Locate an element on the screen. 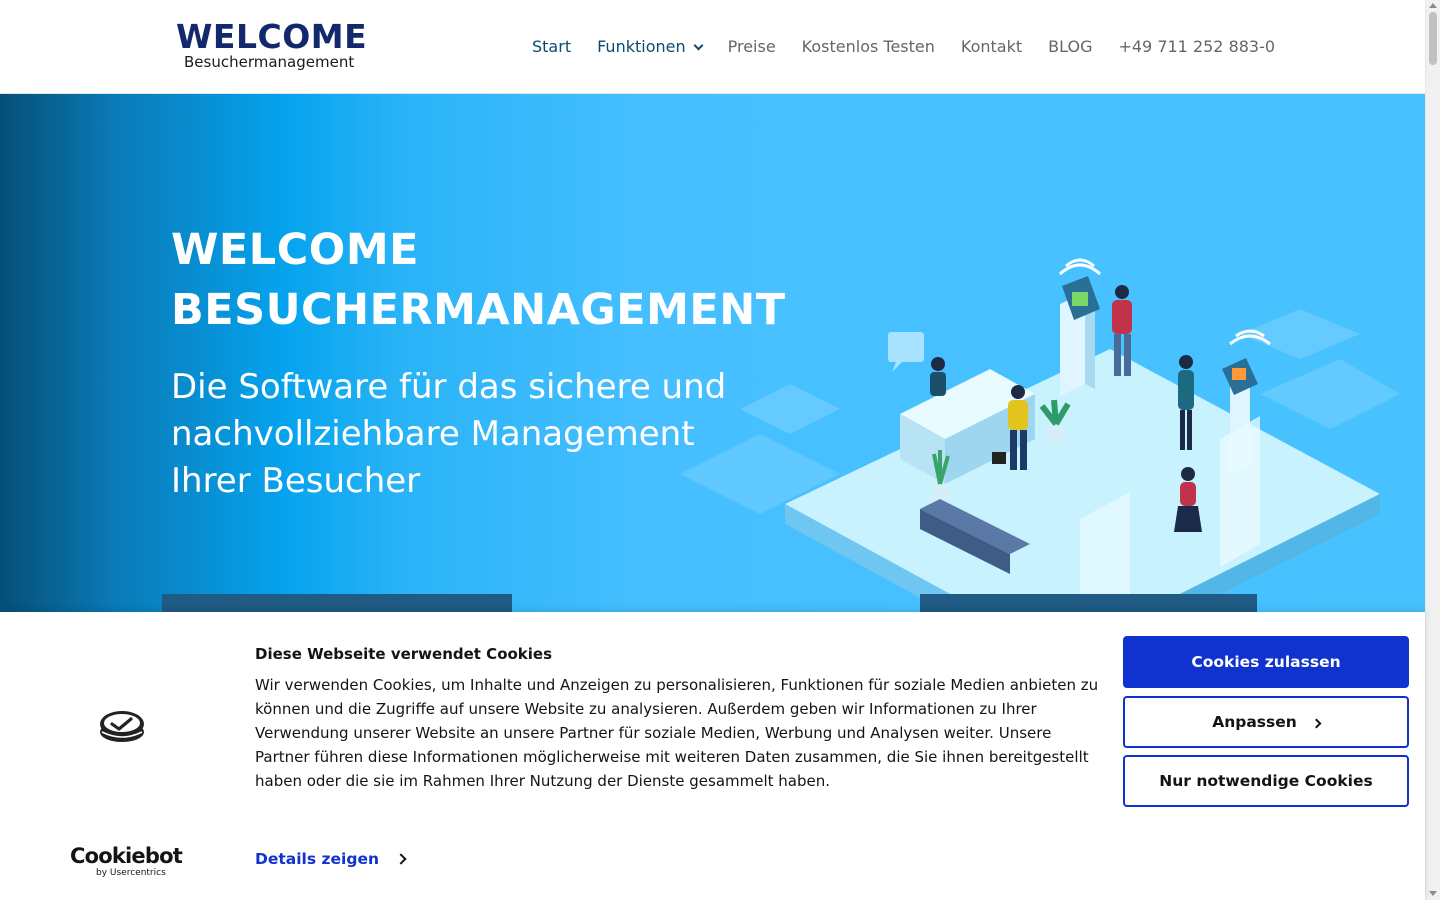 The image size is (1440, 900). nav-item-funktionen: Funktionen is located at coordinates (650, 47).